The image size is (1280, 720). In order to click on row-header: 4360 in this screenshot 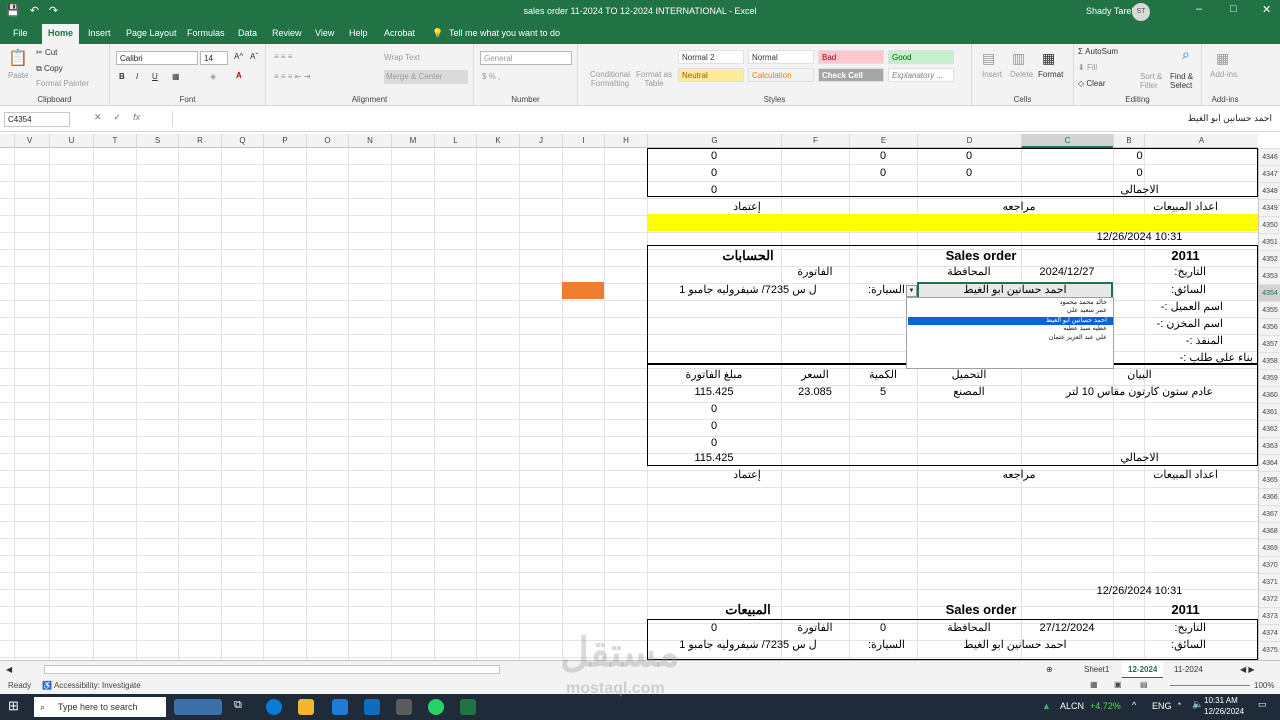, I will do `click(1269, 394)`.